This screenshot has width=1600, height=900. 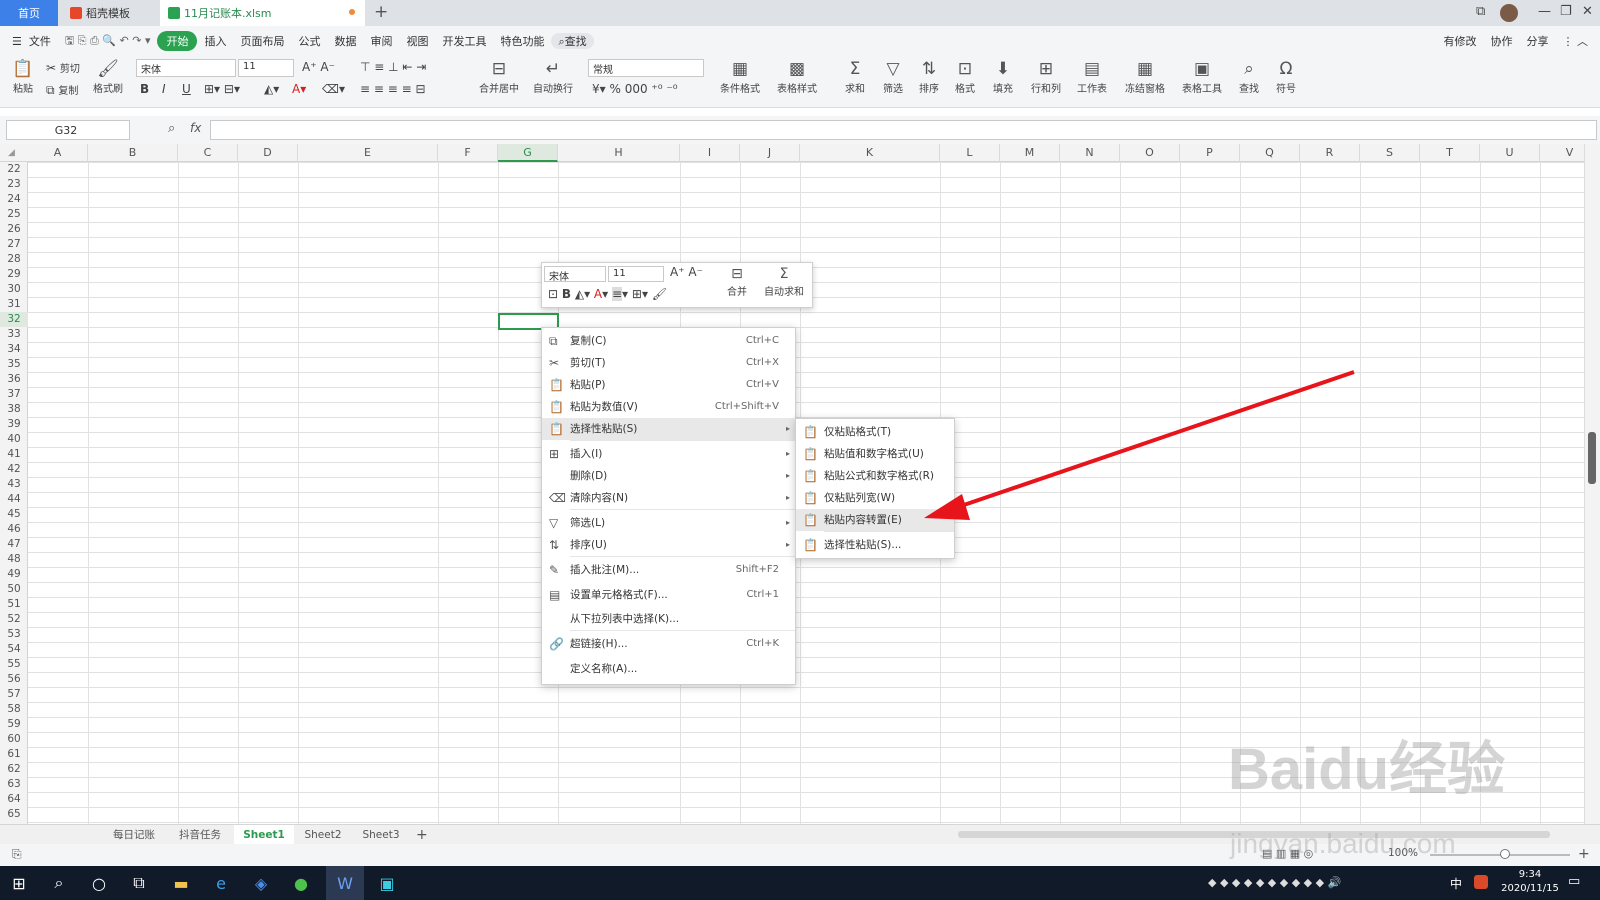 I want to click on context-item-8: ▽ 筛选(L) ▸, so click(x=668, y=523).